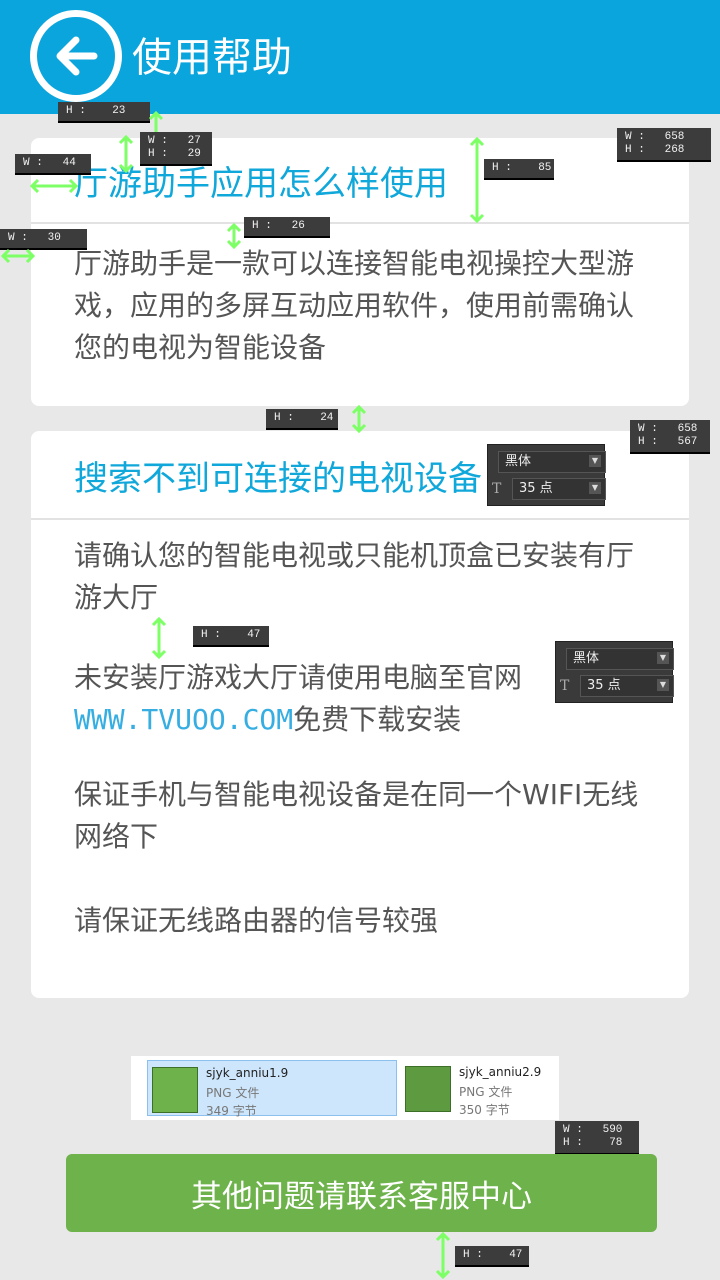 Image resolution: width=720 pixels, height=1280 pixels. I want to click on measure-label: H : 23, so click(104, 112).